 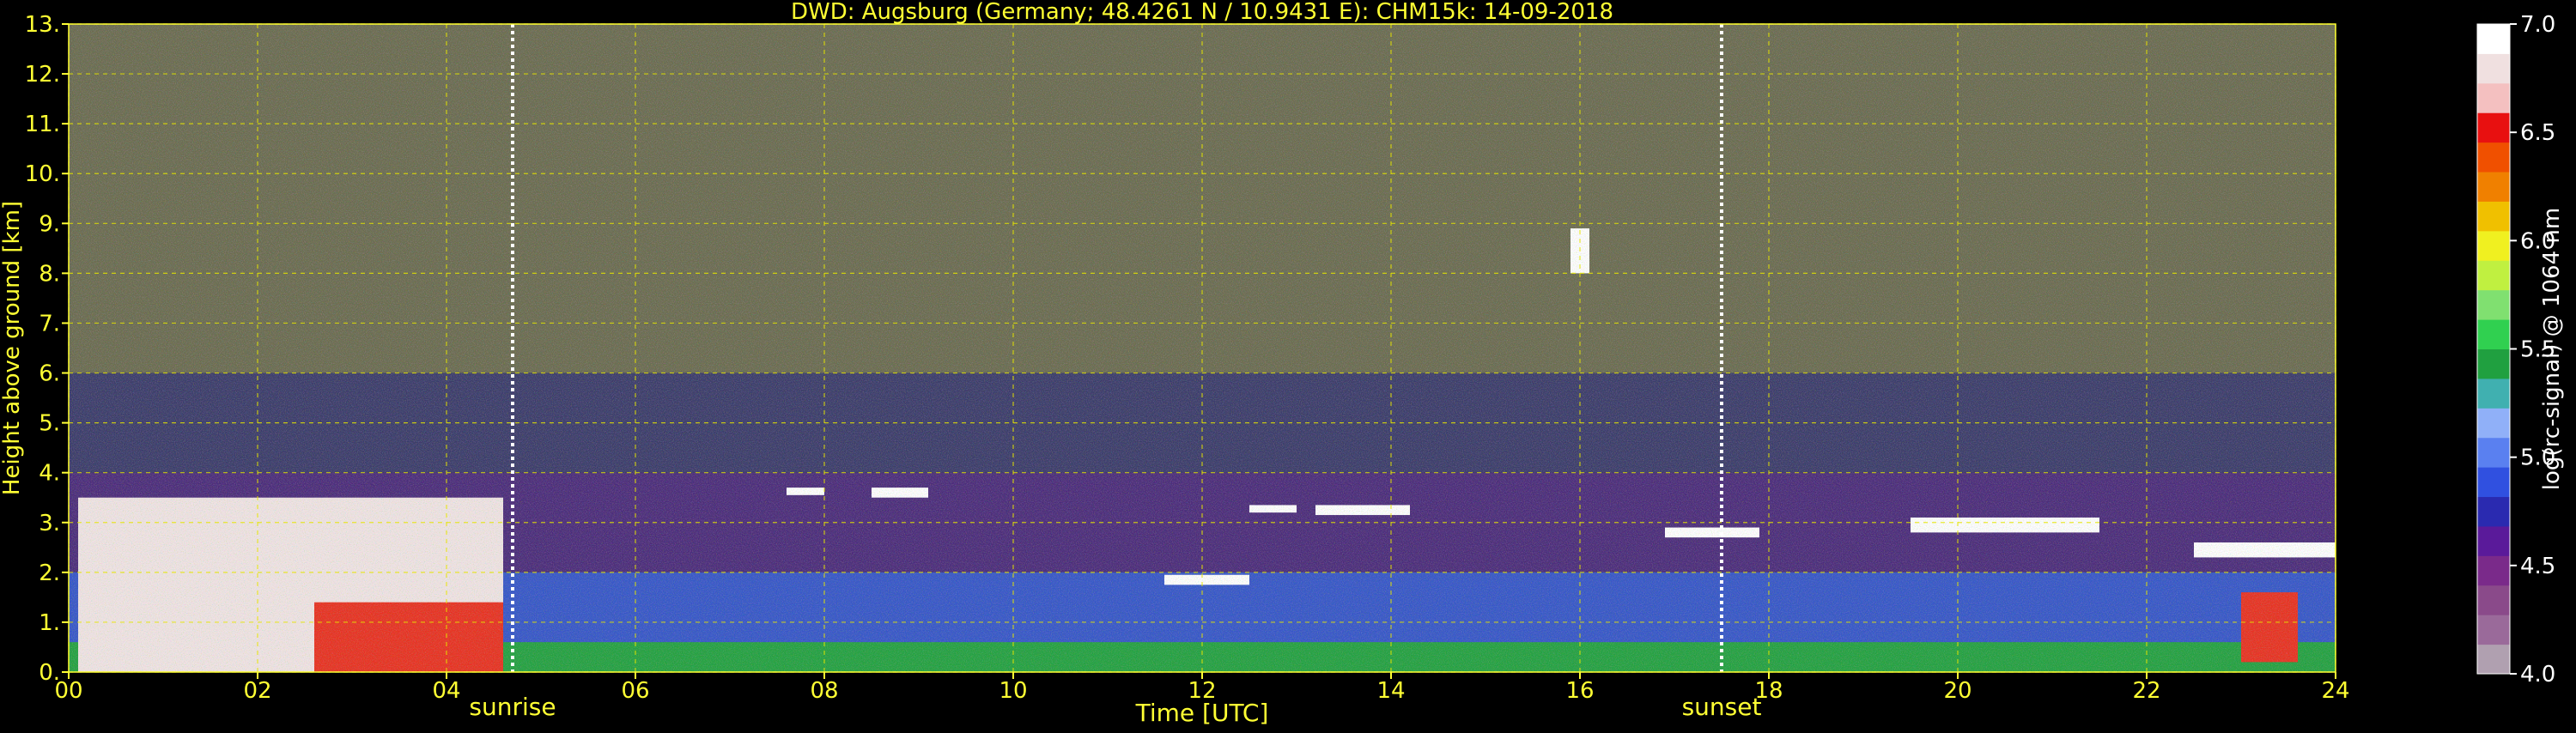 What do you see at coordinates (2335, 691) in the screenshot?
I see `x-tick-label: 24` at bounding box center [2335, 691].